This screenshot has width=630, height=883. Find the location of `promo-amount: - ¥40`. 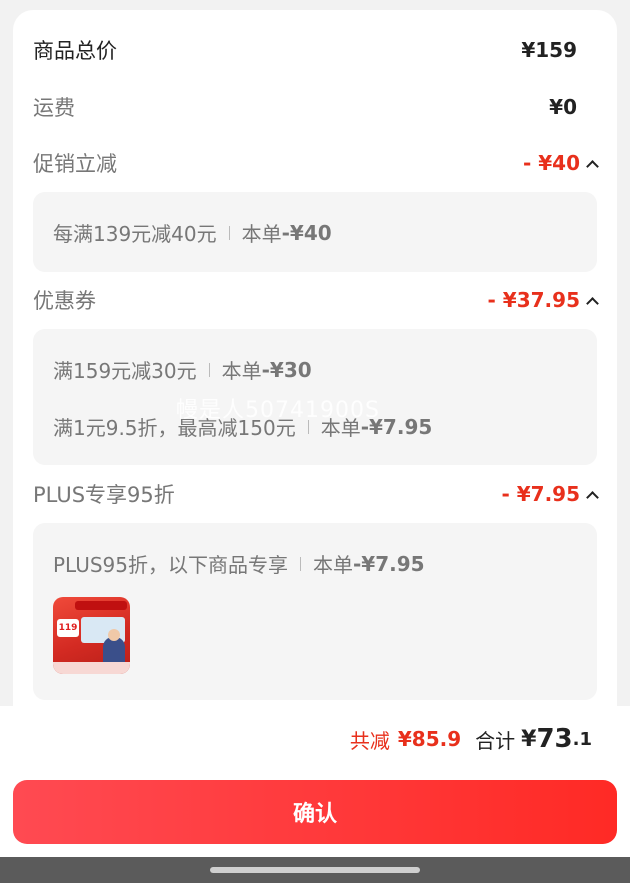

promo-amount: - ¥40 is located at coordinates (551, 163).